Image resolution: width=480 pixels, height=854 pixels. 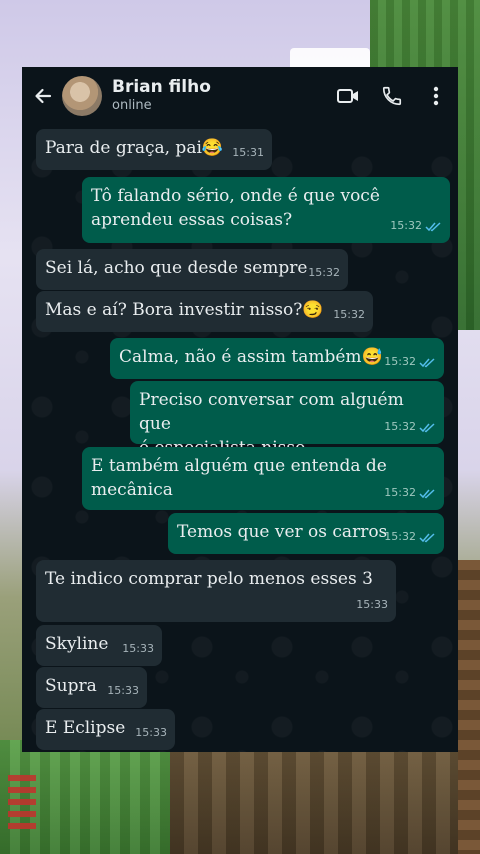 What do you see at coordinates (43, 96) in the screenshot?
I see `back-arrow-icon` at bounding box center [43, 96].